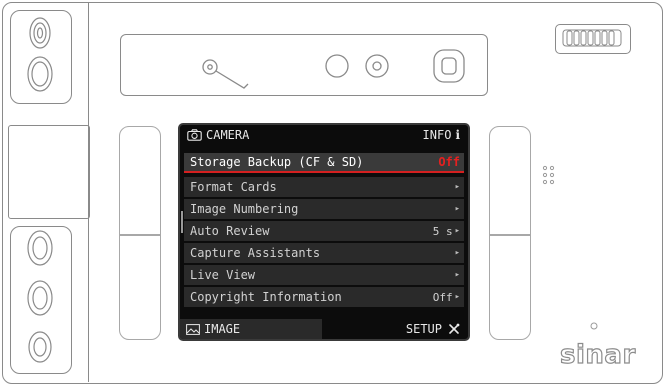 The height and width of the screenshot is (384, 663). I want to click on menu-item-label: Capture Assistants, so click(255, 253).